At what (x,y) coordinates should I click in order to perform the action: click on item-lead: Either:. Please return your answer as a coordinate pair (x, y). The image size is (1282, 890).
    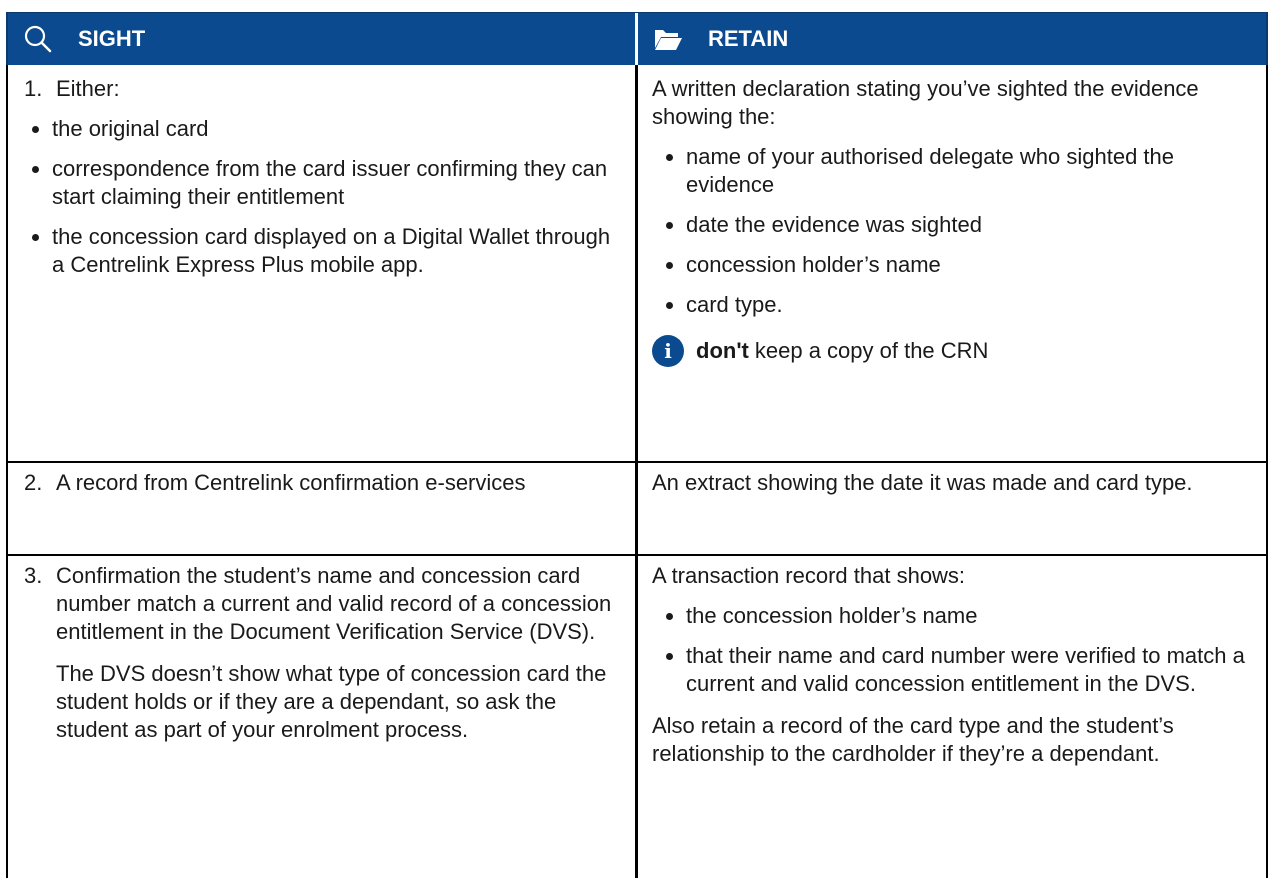
    Looking at the image, I should click on (88, 88).